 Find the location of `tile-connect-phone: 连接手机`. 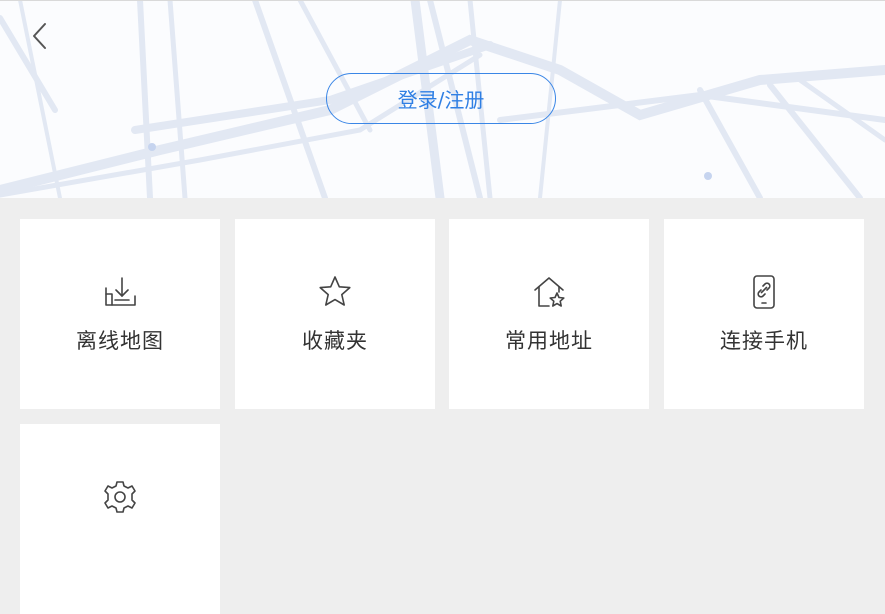

tile-connect-phone: 连接手机 is located at coordinates (764, 314).